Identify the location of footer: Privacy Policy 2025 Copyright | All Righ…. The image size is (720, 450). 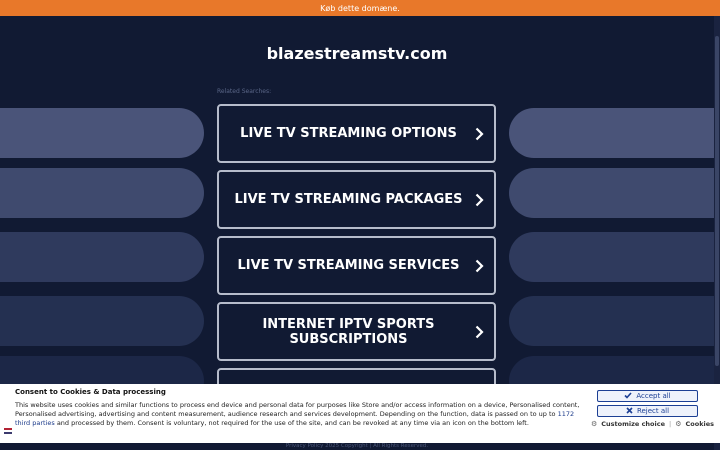
(357, 446).